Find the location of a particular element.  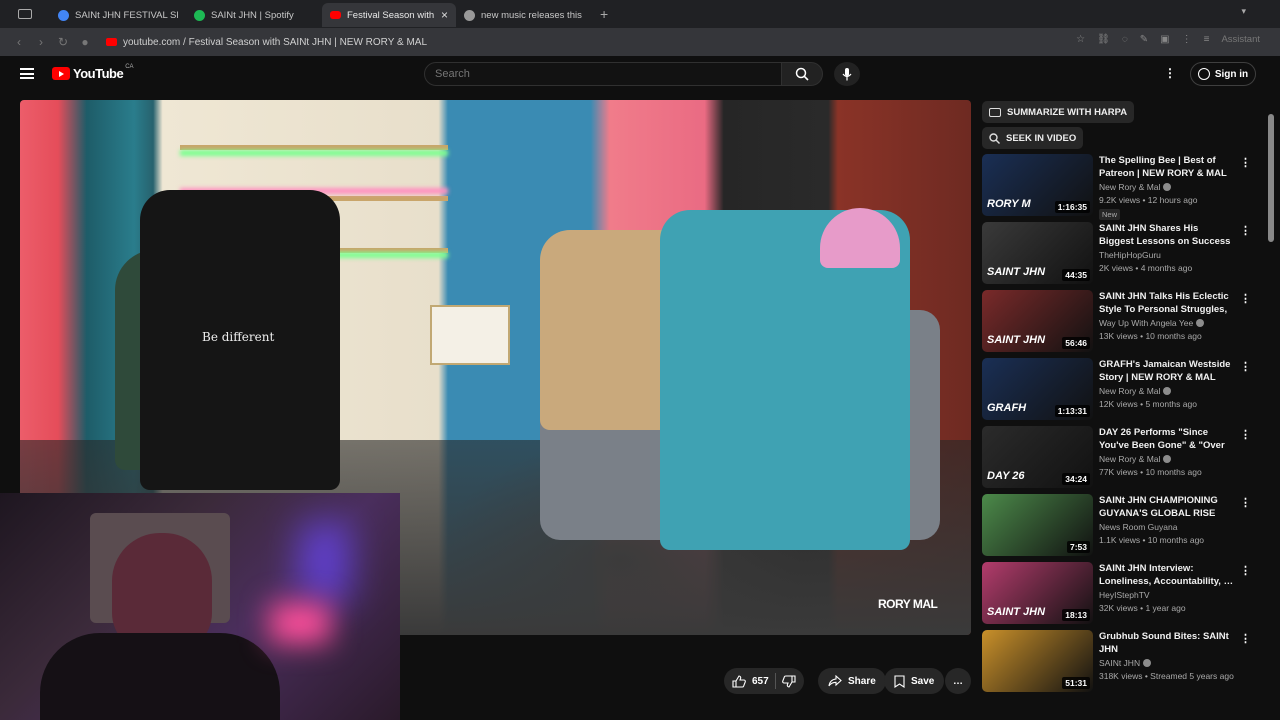

tab-label: new music releases this wee is located at coordinates (532, 15).